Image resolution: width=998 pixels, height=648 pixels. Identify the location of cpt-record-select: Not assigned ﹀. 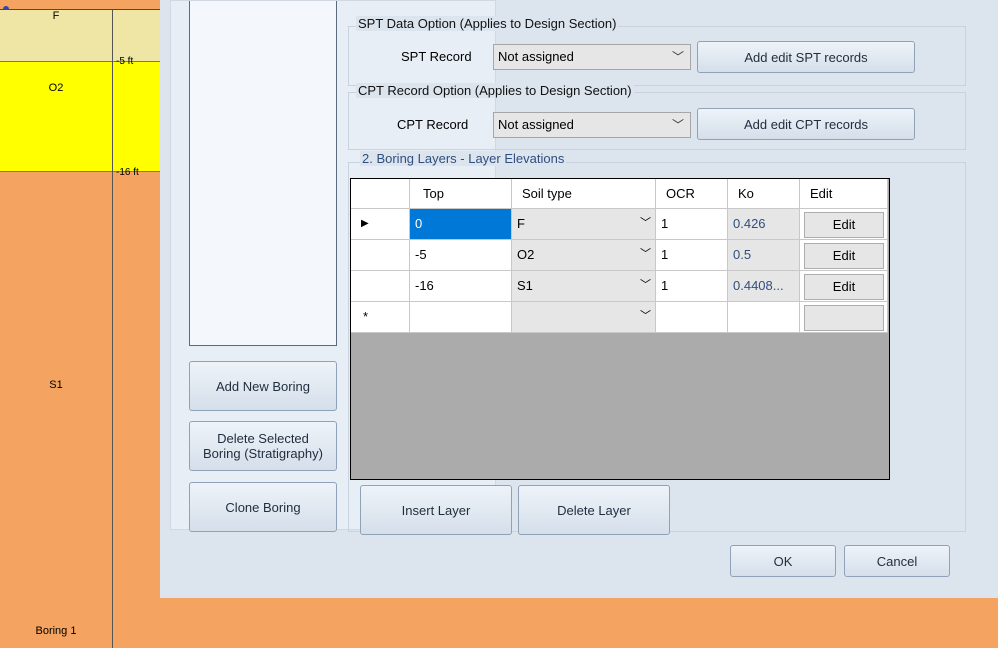
(592, 125).